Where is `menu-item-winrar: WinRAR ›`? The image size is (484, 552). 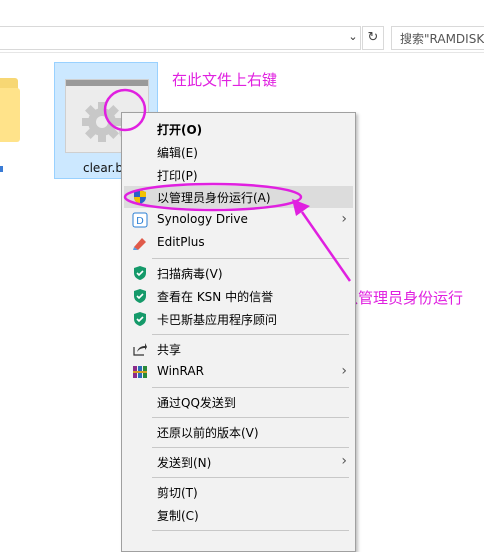 menu-item-winrar: WinRAR › is located at coordinates (238, 372).